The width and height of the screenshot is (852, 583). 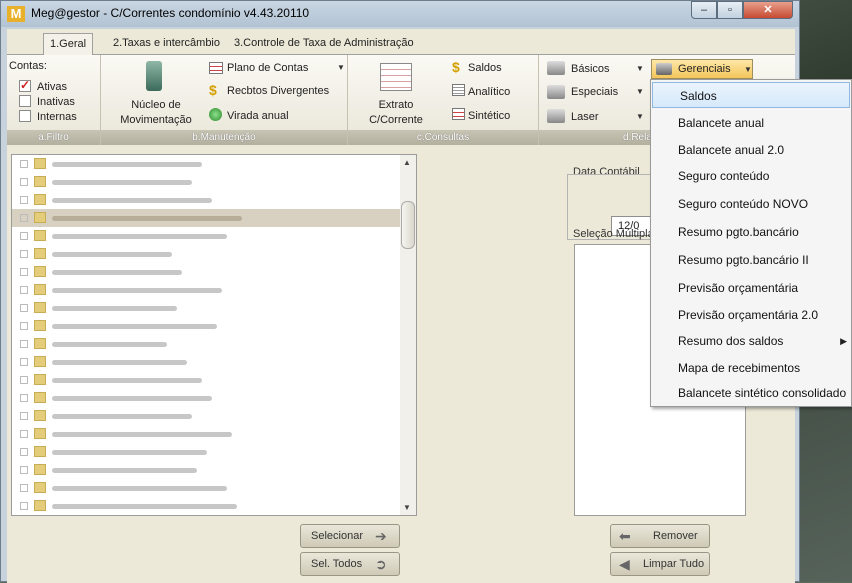 I want to click on menu-item-balancete-anual-2: Balancete anual 2.0, so click(x=751, y=150).